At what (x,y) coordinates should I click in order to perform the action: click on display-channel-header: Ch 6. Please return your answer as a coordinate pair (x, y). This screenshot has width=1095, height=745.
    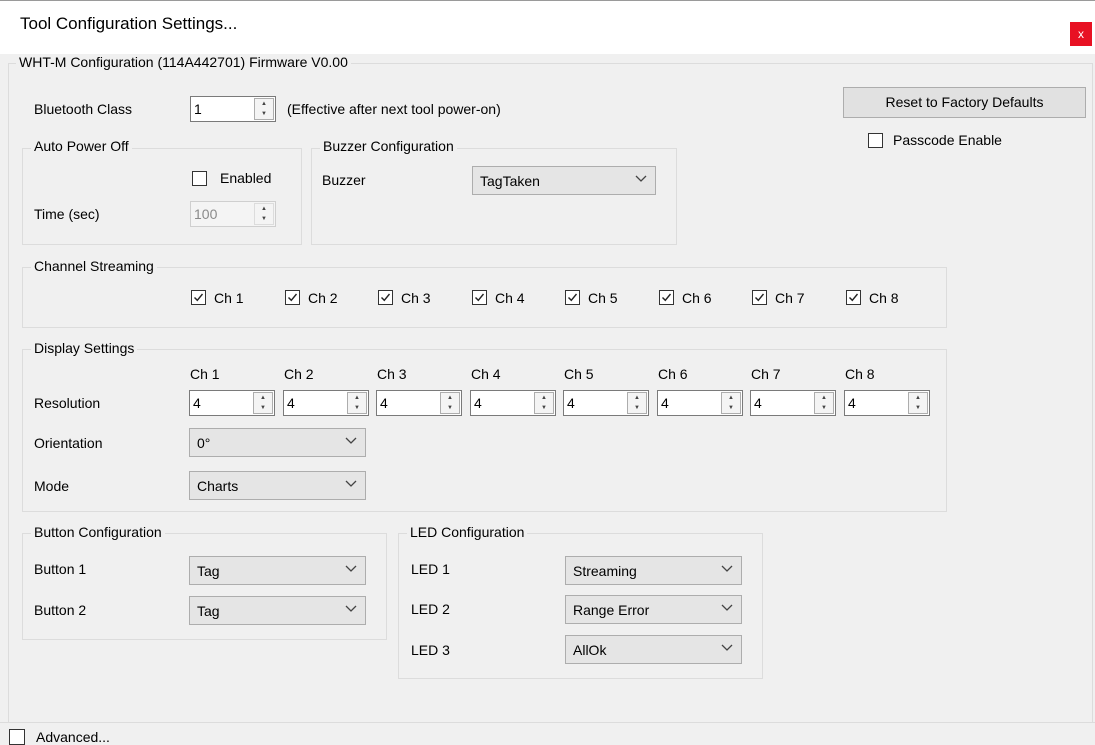
    Looking at the image, I should click on (673, 374).